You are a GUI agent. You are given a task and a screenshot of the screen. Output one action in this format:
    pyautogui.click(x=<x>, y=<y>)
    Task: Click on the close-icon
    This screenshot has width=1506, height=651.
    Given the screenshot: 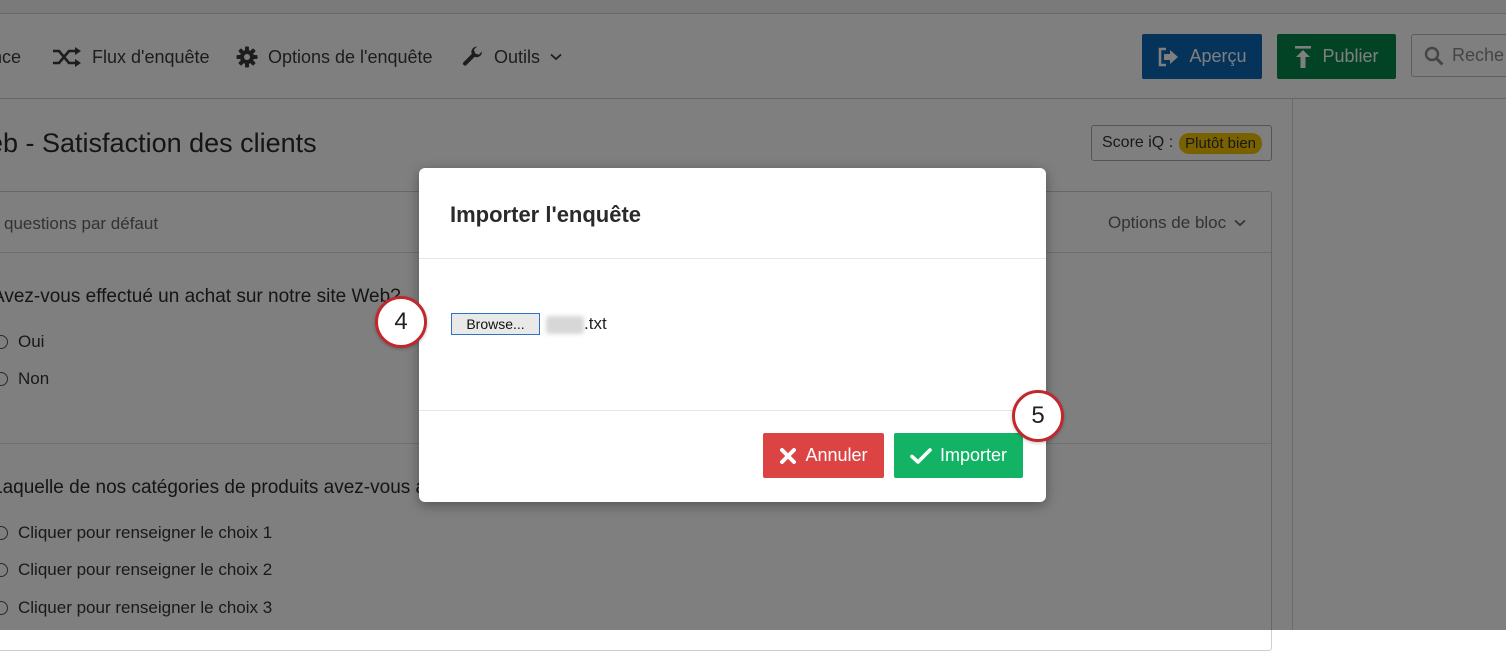 What is the action you would take?
    pyautogui.click(x=788, y=455)
    